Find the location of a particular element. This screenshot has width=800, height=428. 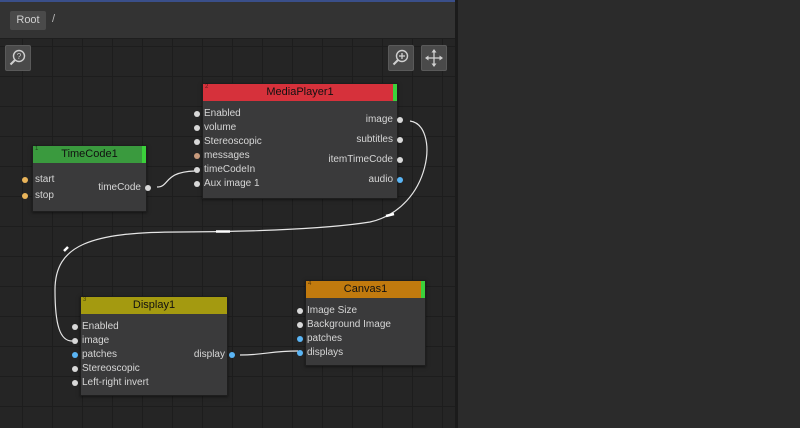

help-button: ? is located at coordinates (18, 58).